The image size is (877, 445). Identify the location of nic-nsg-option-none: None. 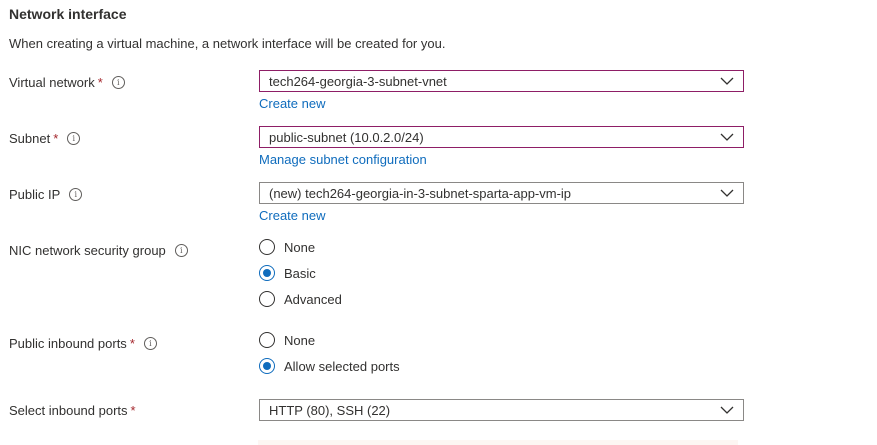
(287, 247).